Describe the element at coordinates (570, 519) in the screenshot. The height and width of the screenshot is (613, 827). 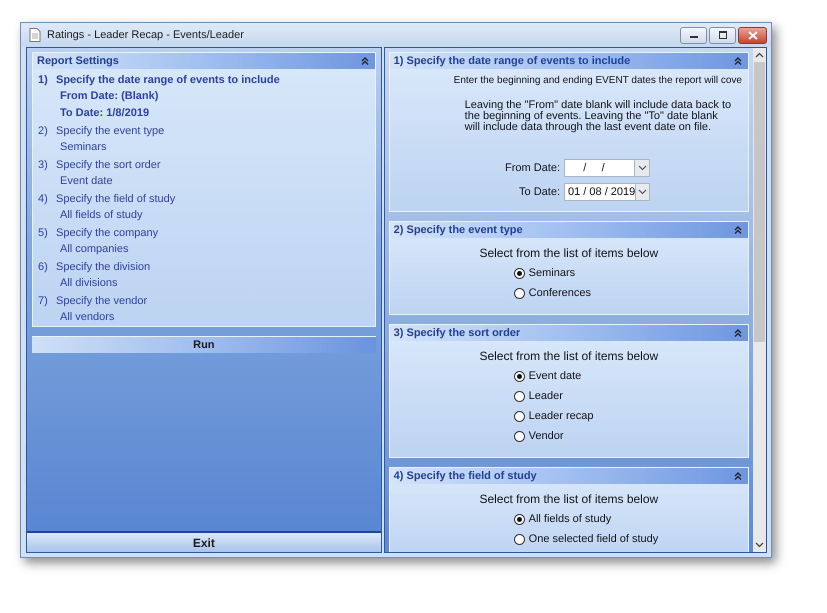
I see `option-label: All fields of study` at that location.